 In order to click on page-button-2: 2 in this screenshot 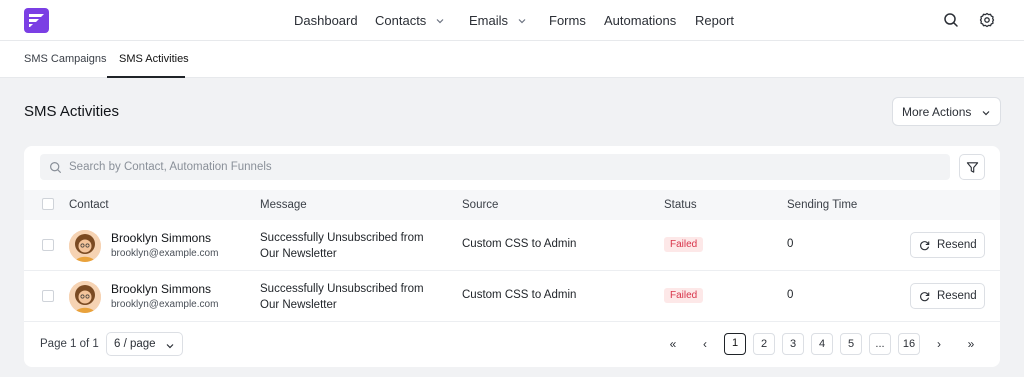, I will do `click(764, 344)`.